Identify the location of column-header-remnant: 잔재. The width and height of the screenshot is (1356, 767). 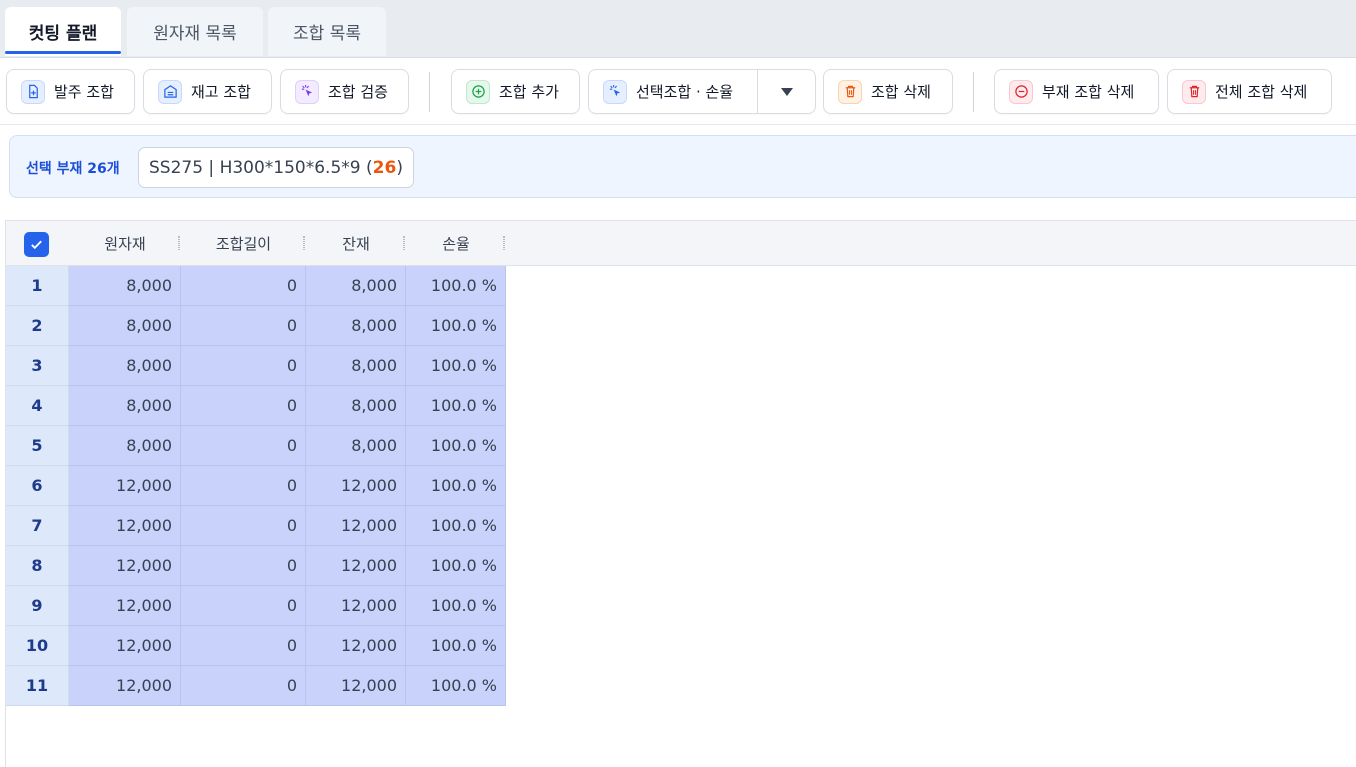
(356, 243).